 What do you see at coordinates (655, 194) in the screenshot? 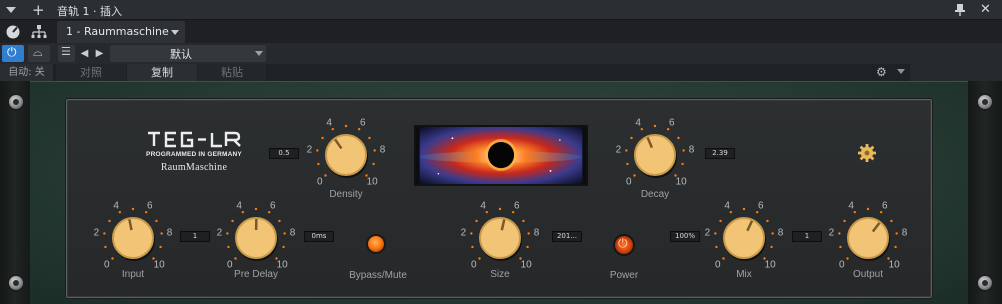
I see `decay-label: Decay` at bounding box center [655, 194].